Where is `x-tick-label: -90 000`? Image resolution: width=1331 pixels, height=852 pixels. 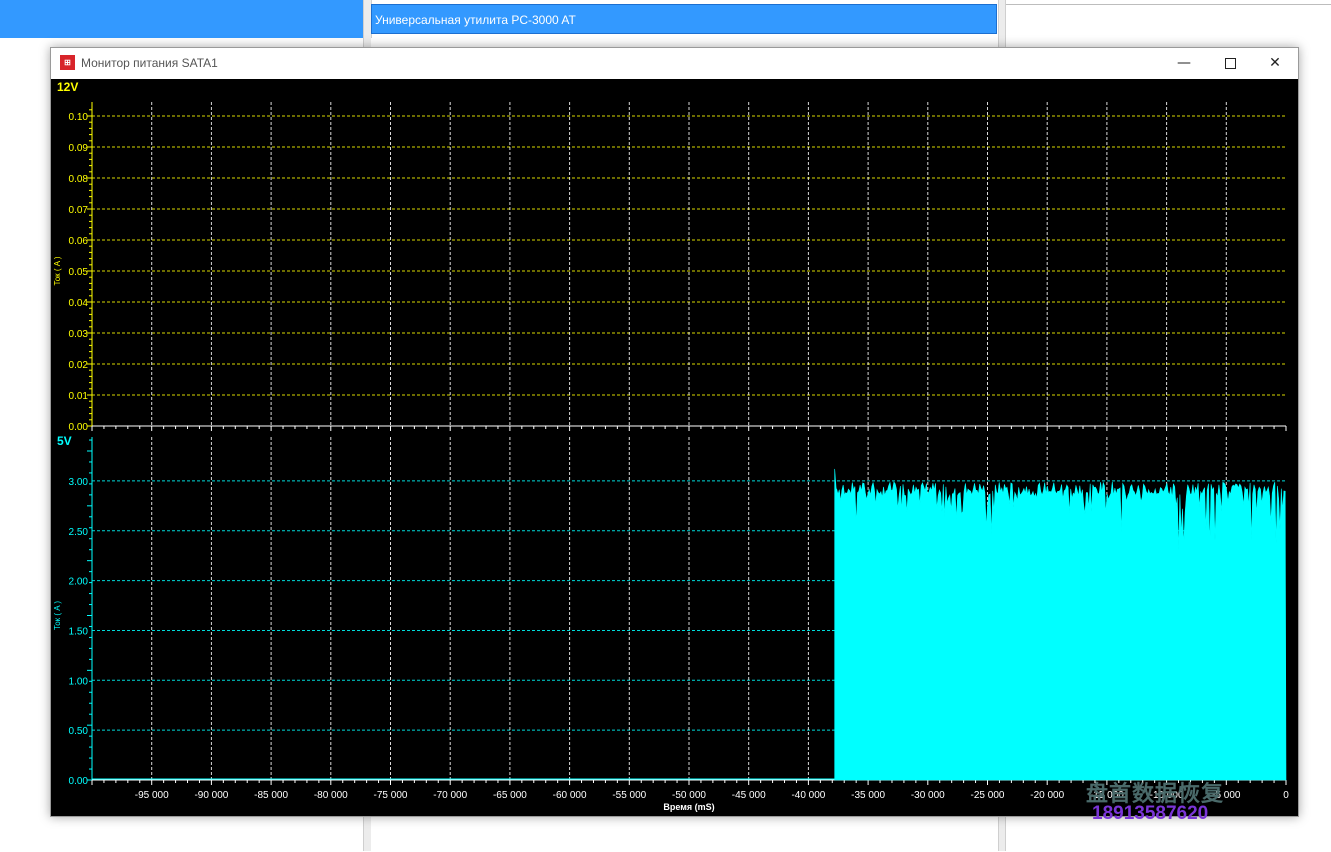 x-tick-label: -90 000 is located at coordinates (211, 795).